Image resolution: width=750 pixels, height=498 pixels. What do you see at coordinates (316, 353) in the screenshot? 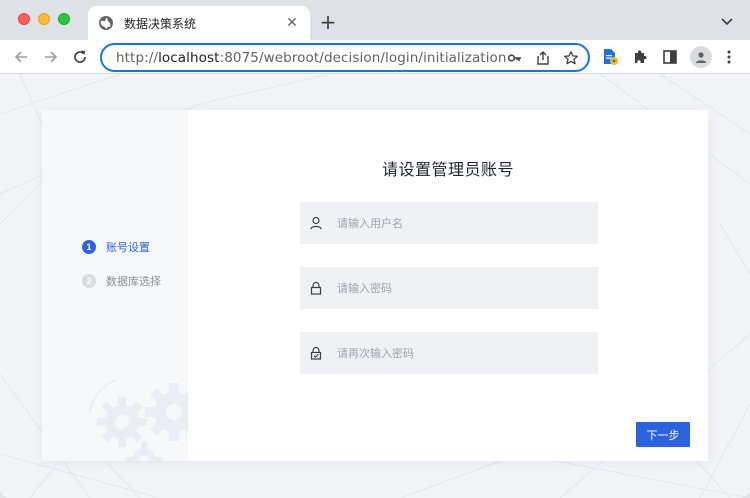
I see `lock-check-icon` at bounding box center [316, 353].